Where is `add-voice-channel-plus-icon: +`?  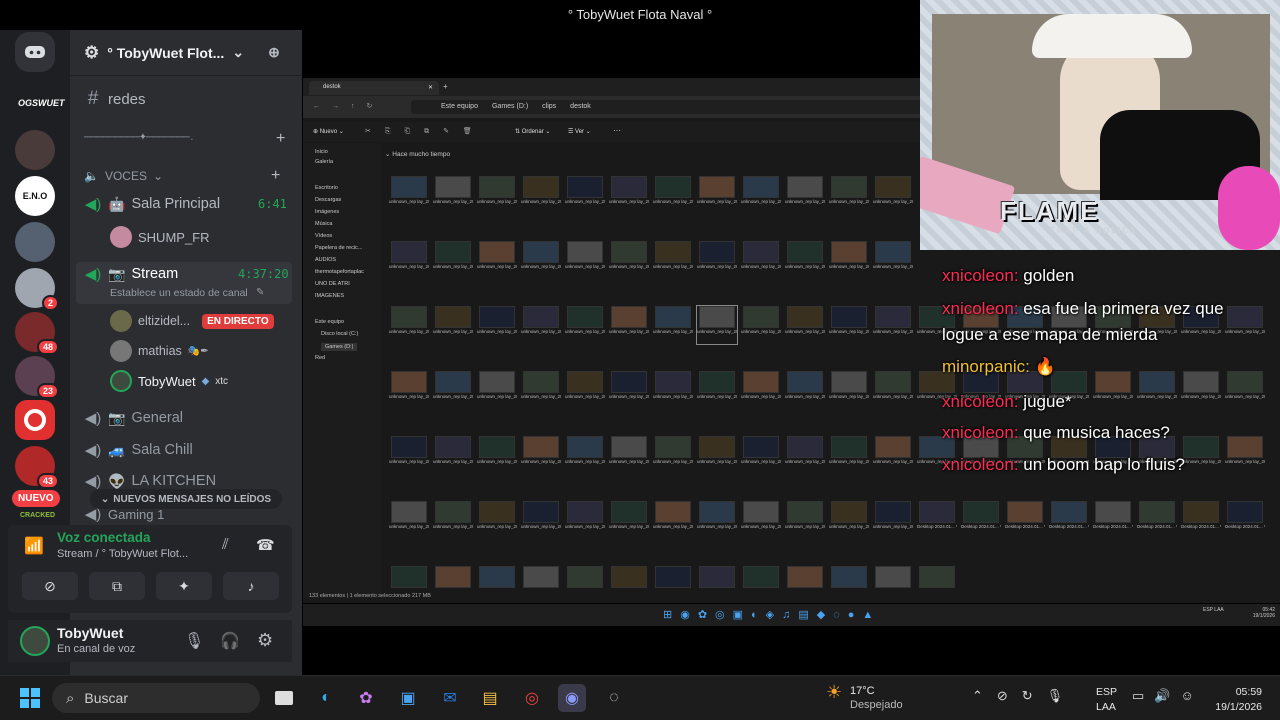
add-voice-channel-plus-icon: + is located at coordinates (275, 176).